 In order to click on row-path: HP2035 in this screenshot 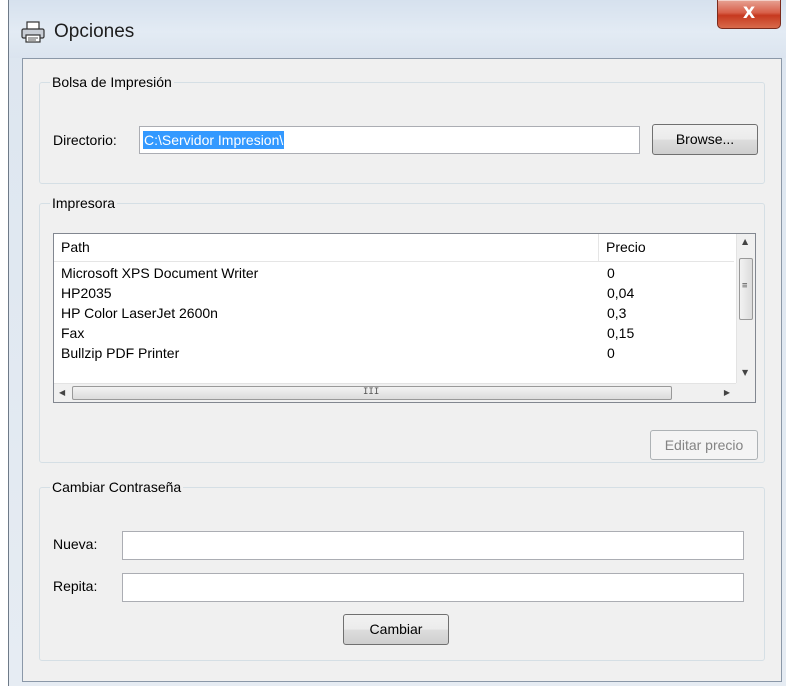, I will do `click(86, 293)`.